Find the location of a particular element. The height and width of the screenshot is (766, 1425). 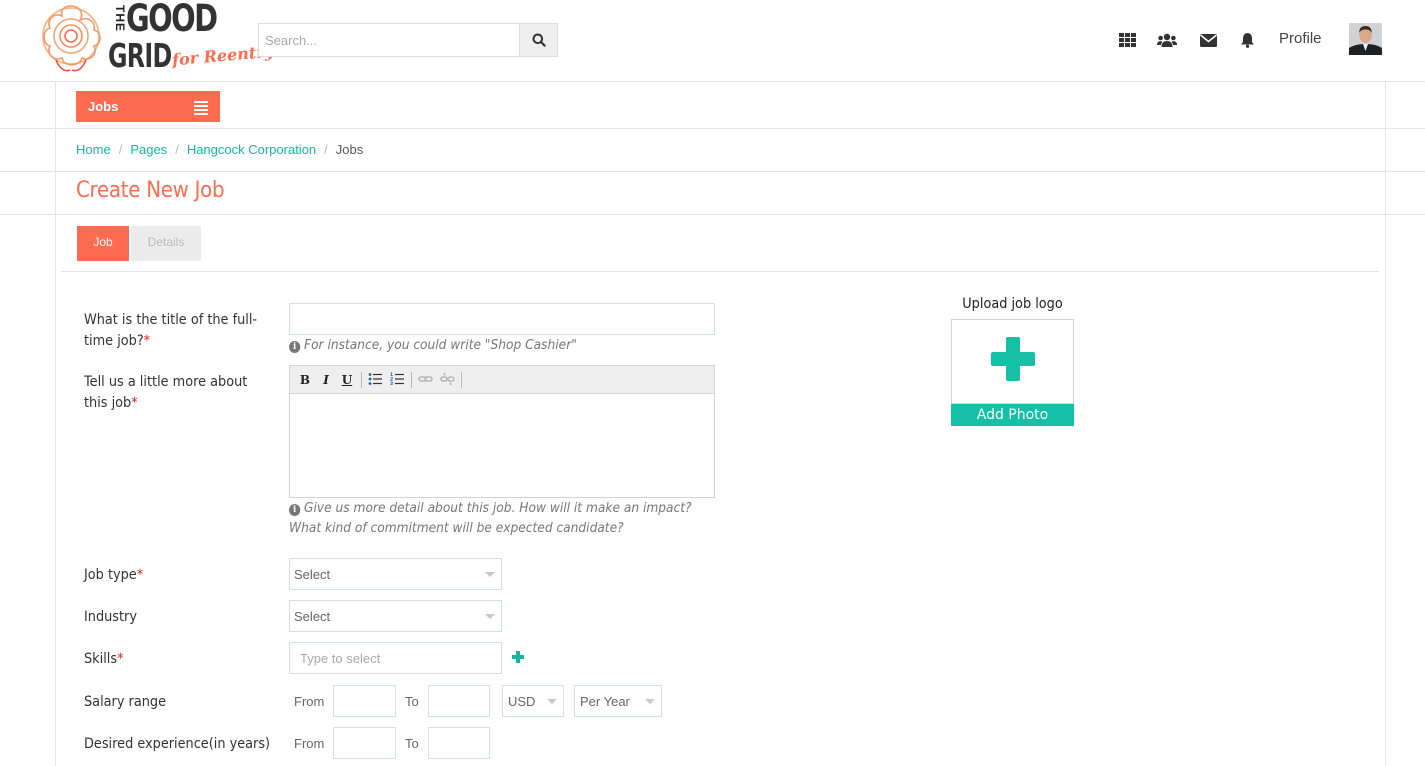

user-photo is located at coordinates (1365, 39).